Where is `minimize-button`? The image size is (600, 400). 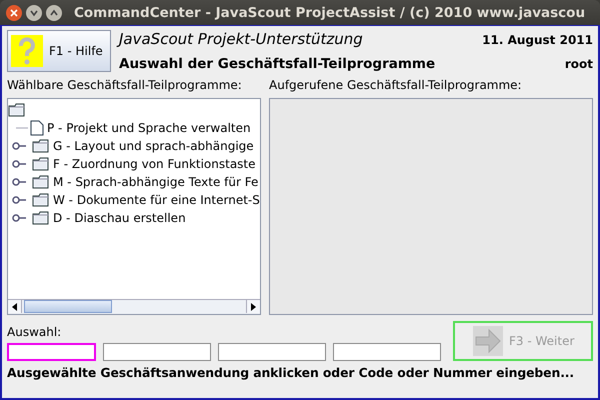
minimize-button is located at coordinates (34, 12).